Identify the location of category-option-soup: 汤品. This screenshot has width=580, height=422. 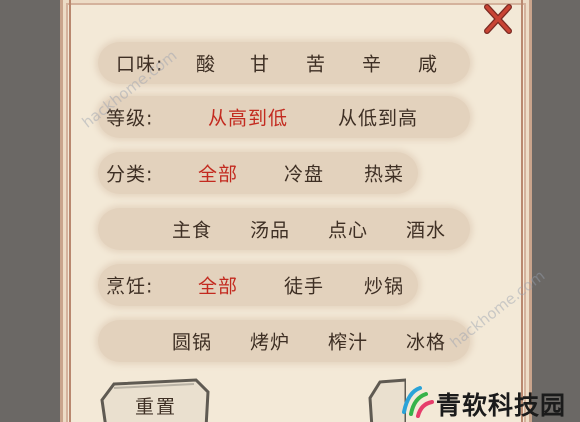
(270, 229).